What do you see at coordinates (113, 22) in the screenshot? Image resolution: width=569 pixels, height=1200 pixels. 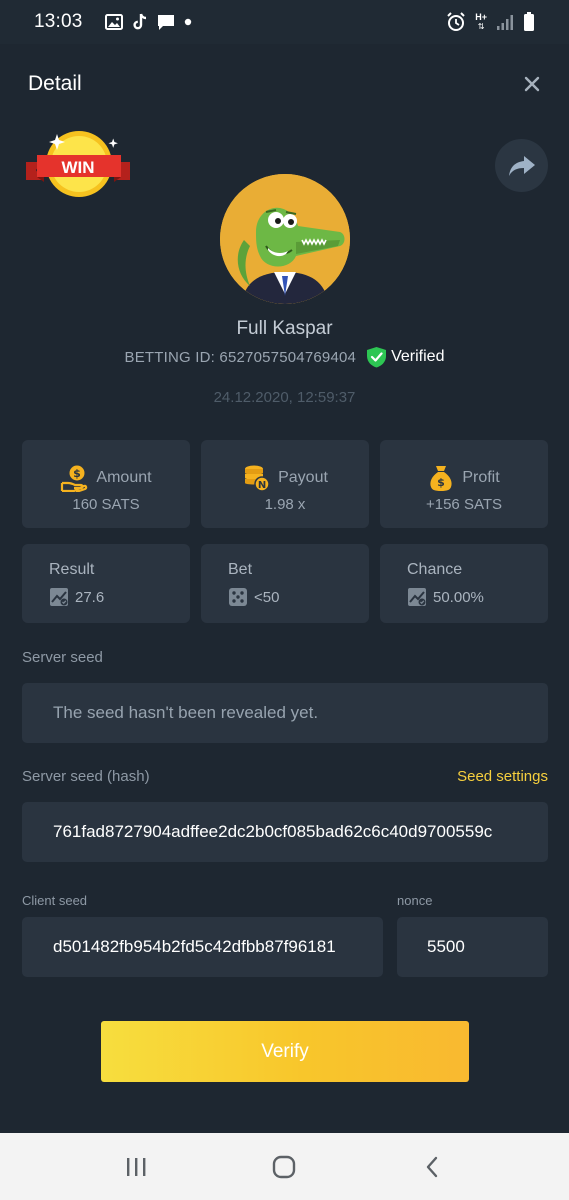 I see `gallery-icon` at bounding box center [113, 22].